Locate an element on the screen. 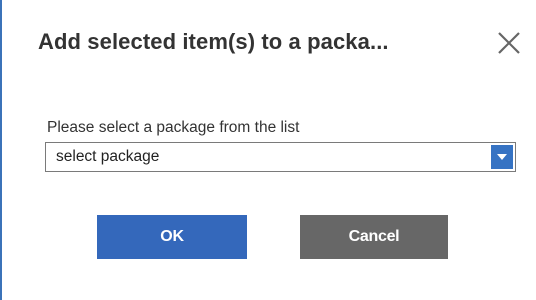 The height and width of the screenshot is (300, 536). close-icon is located at coordinates (509, 43).